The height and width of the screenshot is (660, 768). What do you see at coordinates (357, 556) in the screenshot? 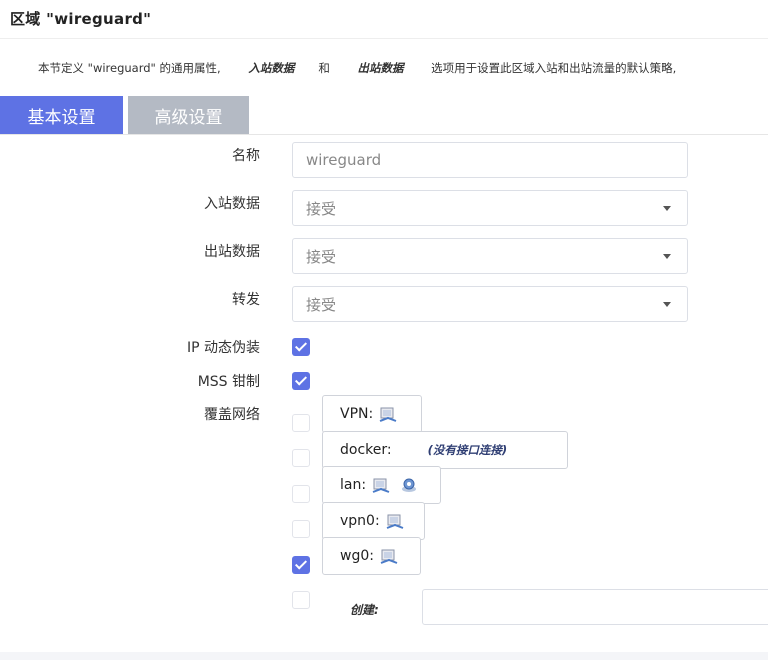
I see `network-name: wg0:` at bounding box center [357, 556].